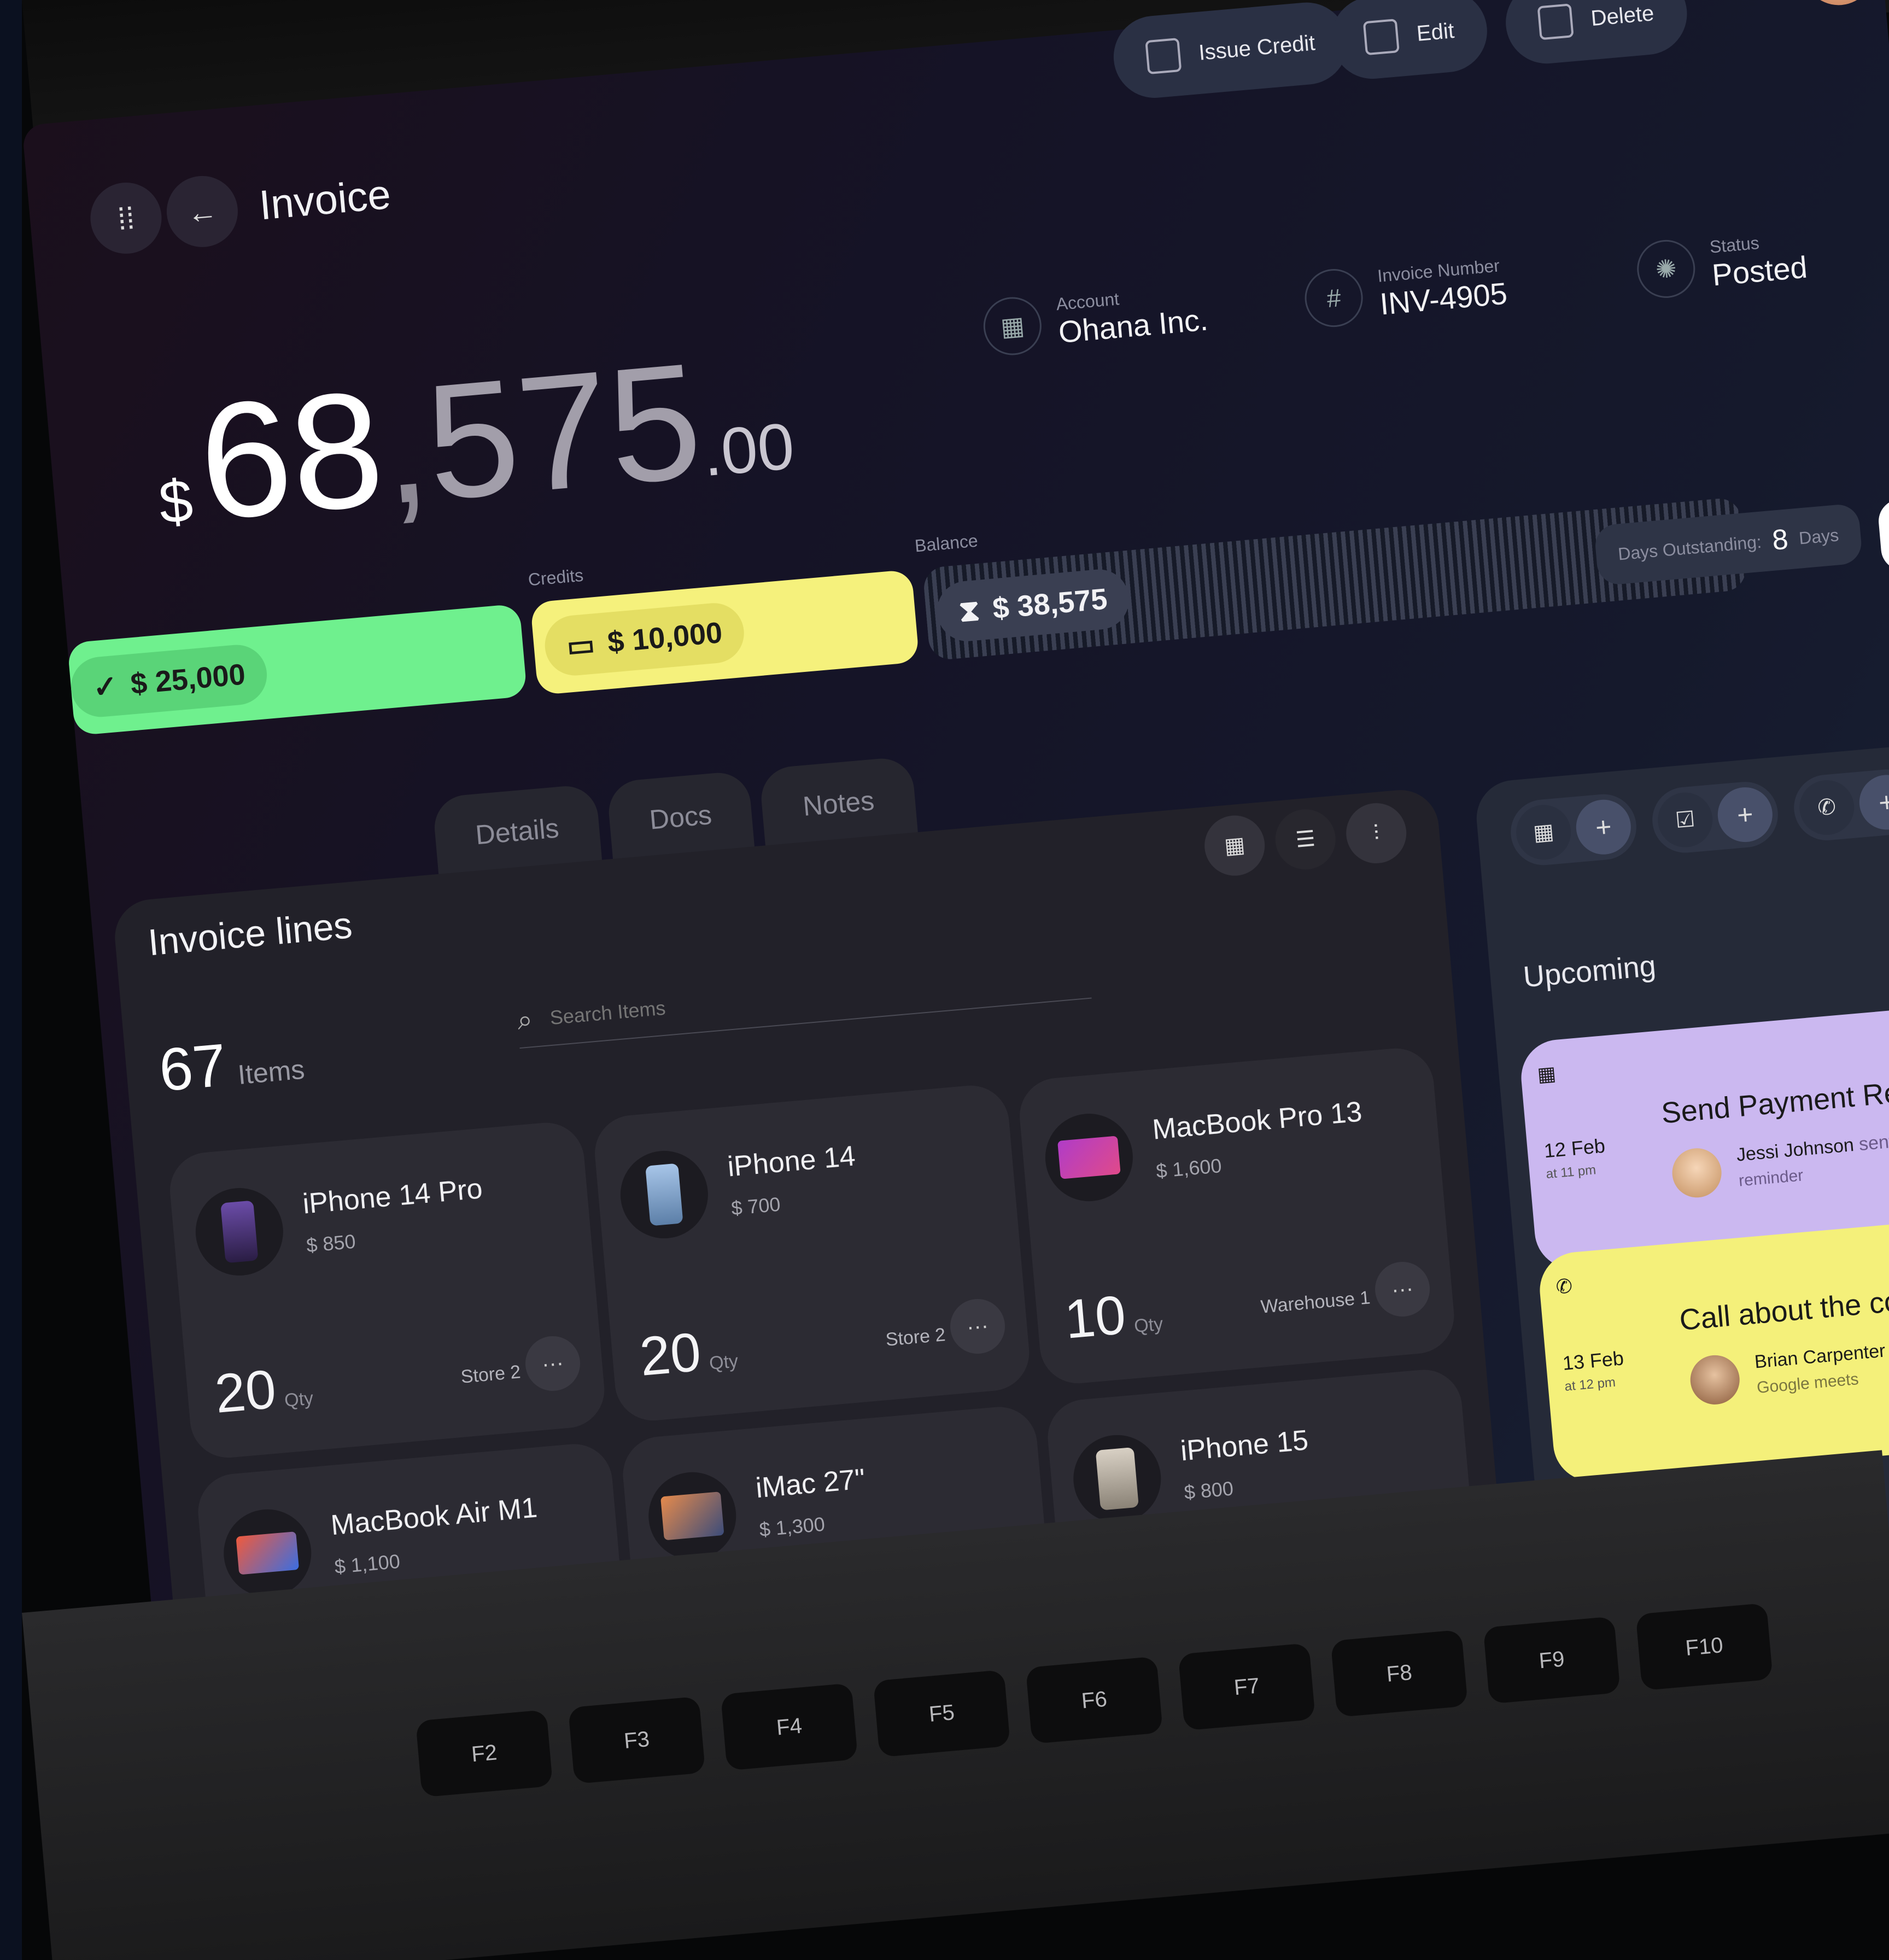 The width and height of the screenshot is (1889, 1960). What do you see at coordinates (1315, 1302) in the screenshot?
I see `item-store: Warehouse 1` at bounding box center [1315, 1302].